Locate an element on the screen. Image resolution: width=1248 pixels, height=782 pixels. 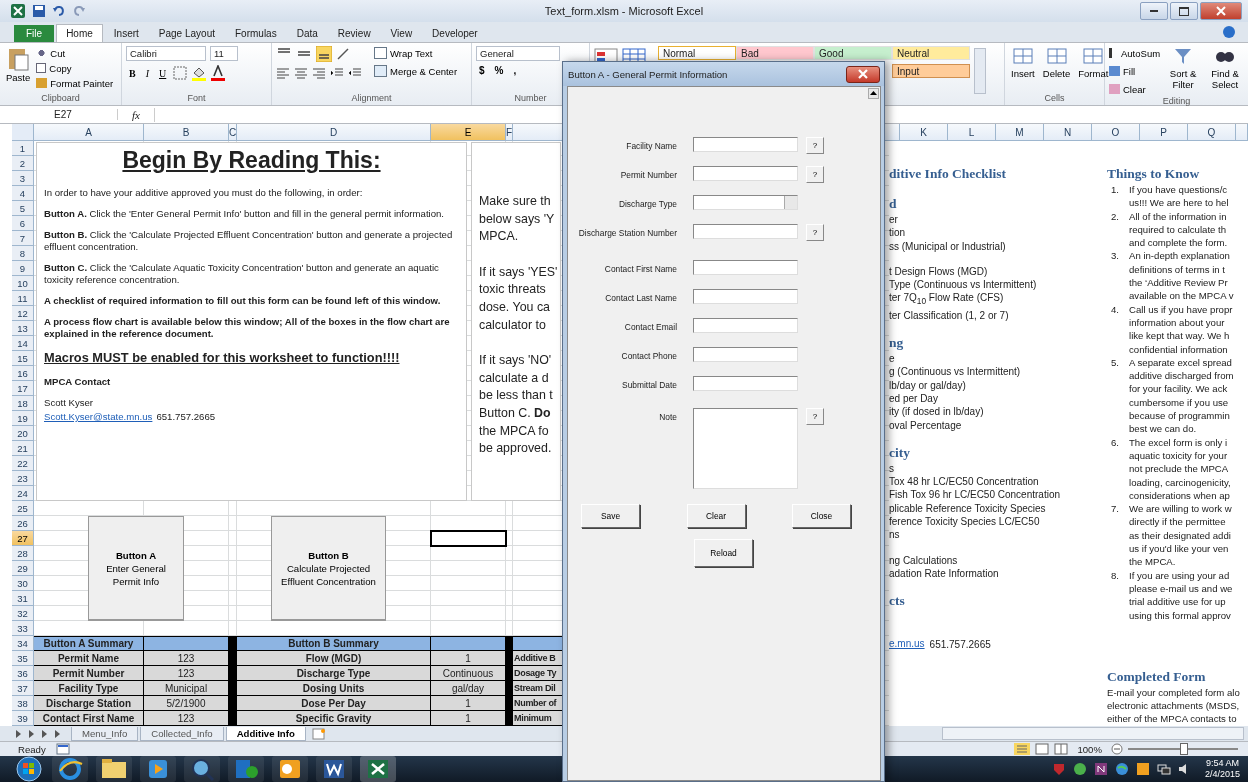
row-header: 14 is located at coordinates (23, 343).